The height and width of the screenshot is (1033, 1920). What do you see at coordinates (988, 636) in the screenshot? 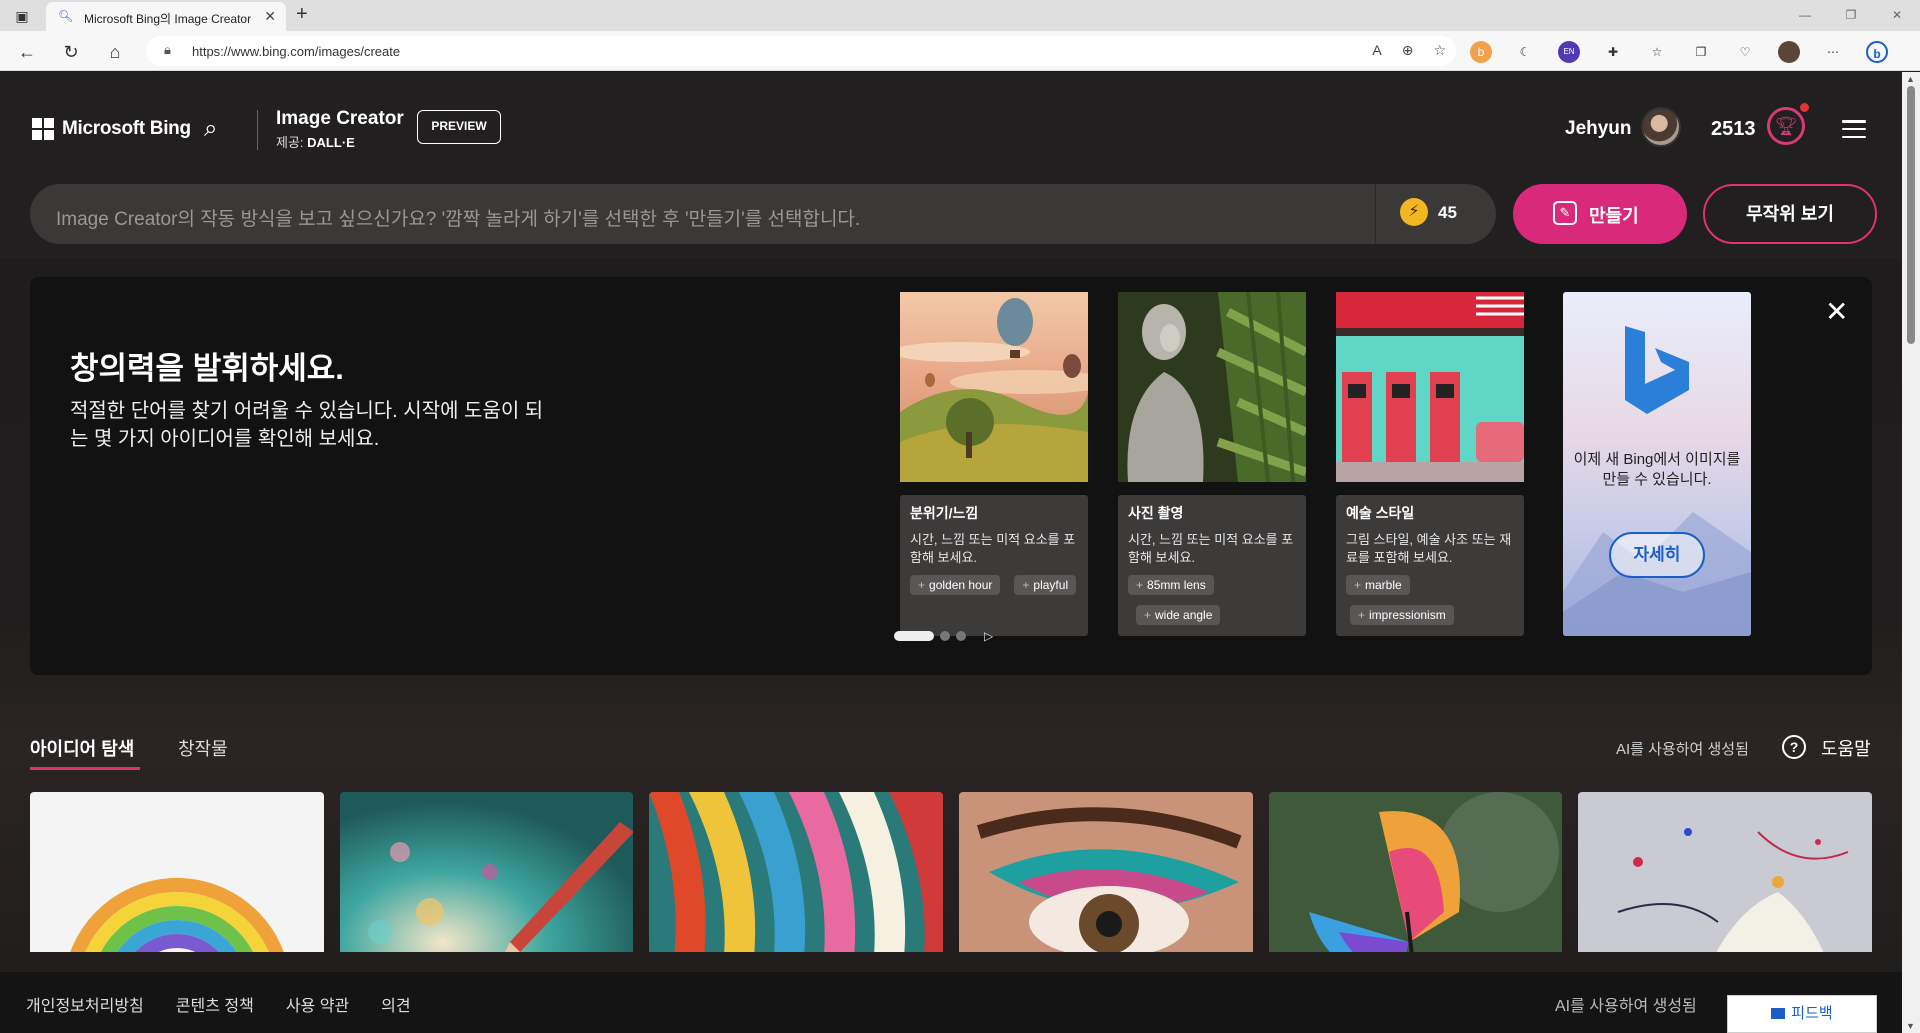
I see `carousel-play-icon: ▷` at bounding box center [988, 636].